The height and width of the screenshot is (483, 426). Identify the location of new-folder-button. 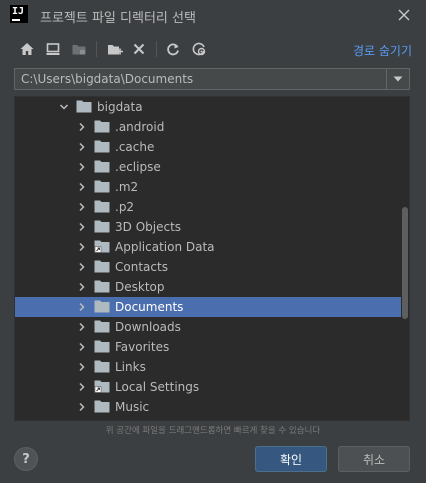
(115, 49).